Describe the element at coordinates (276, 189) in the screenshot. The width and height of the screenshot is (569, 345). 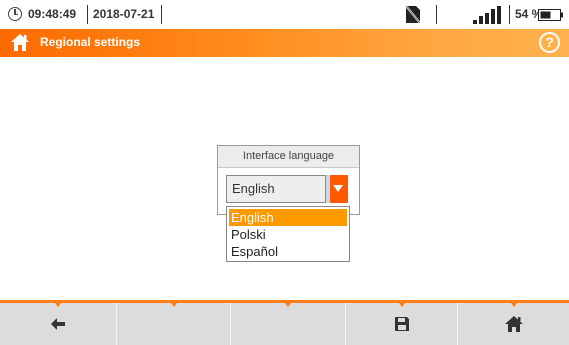
I see `language-select: English` at that location.